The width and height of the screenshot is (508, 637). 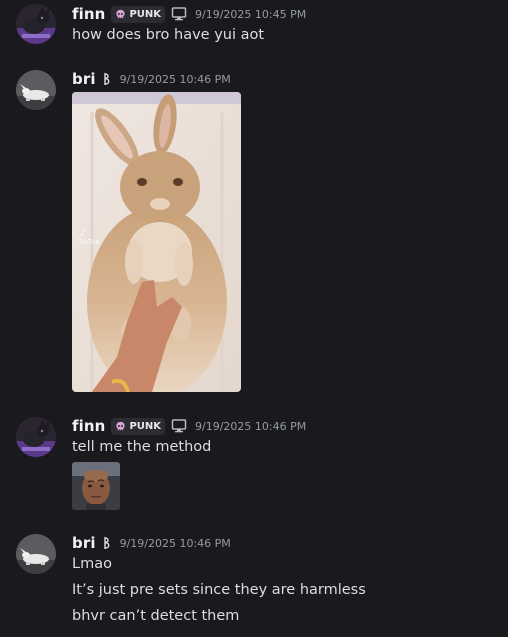 I want to click on tiktok-watermark: TikTok, so click(x=88, y=242).